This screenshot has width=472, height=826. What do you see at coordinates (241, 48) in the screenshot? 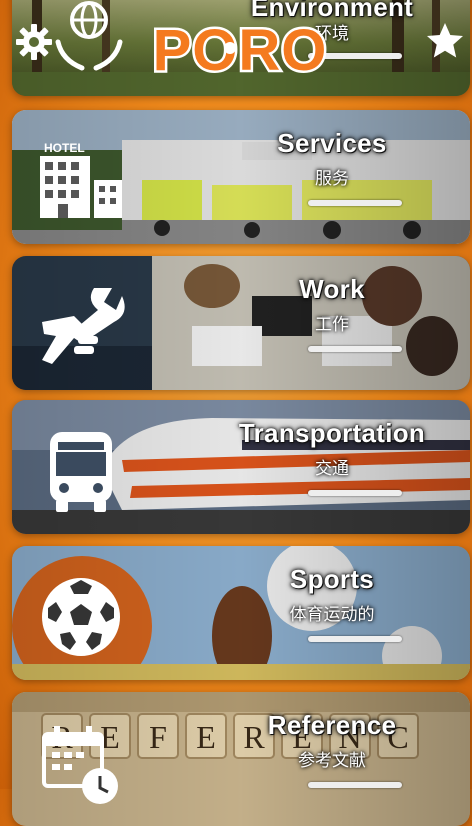
I see `category-card-environment: Environment 环境` at bounding box center [241, 48].